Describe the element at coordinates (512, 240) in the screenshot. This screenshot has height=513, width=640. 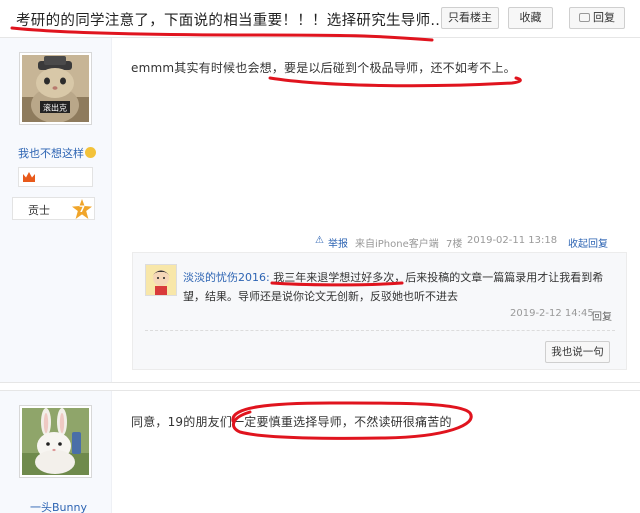
I see `post-time: 2019-02-11 13:18` at that location.